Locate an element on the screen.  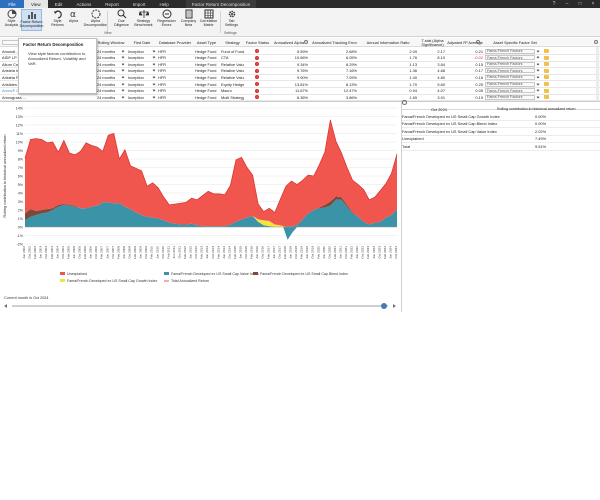
x-tick-label: Jun 2017 is located at coordinates (274, 252).